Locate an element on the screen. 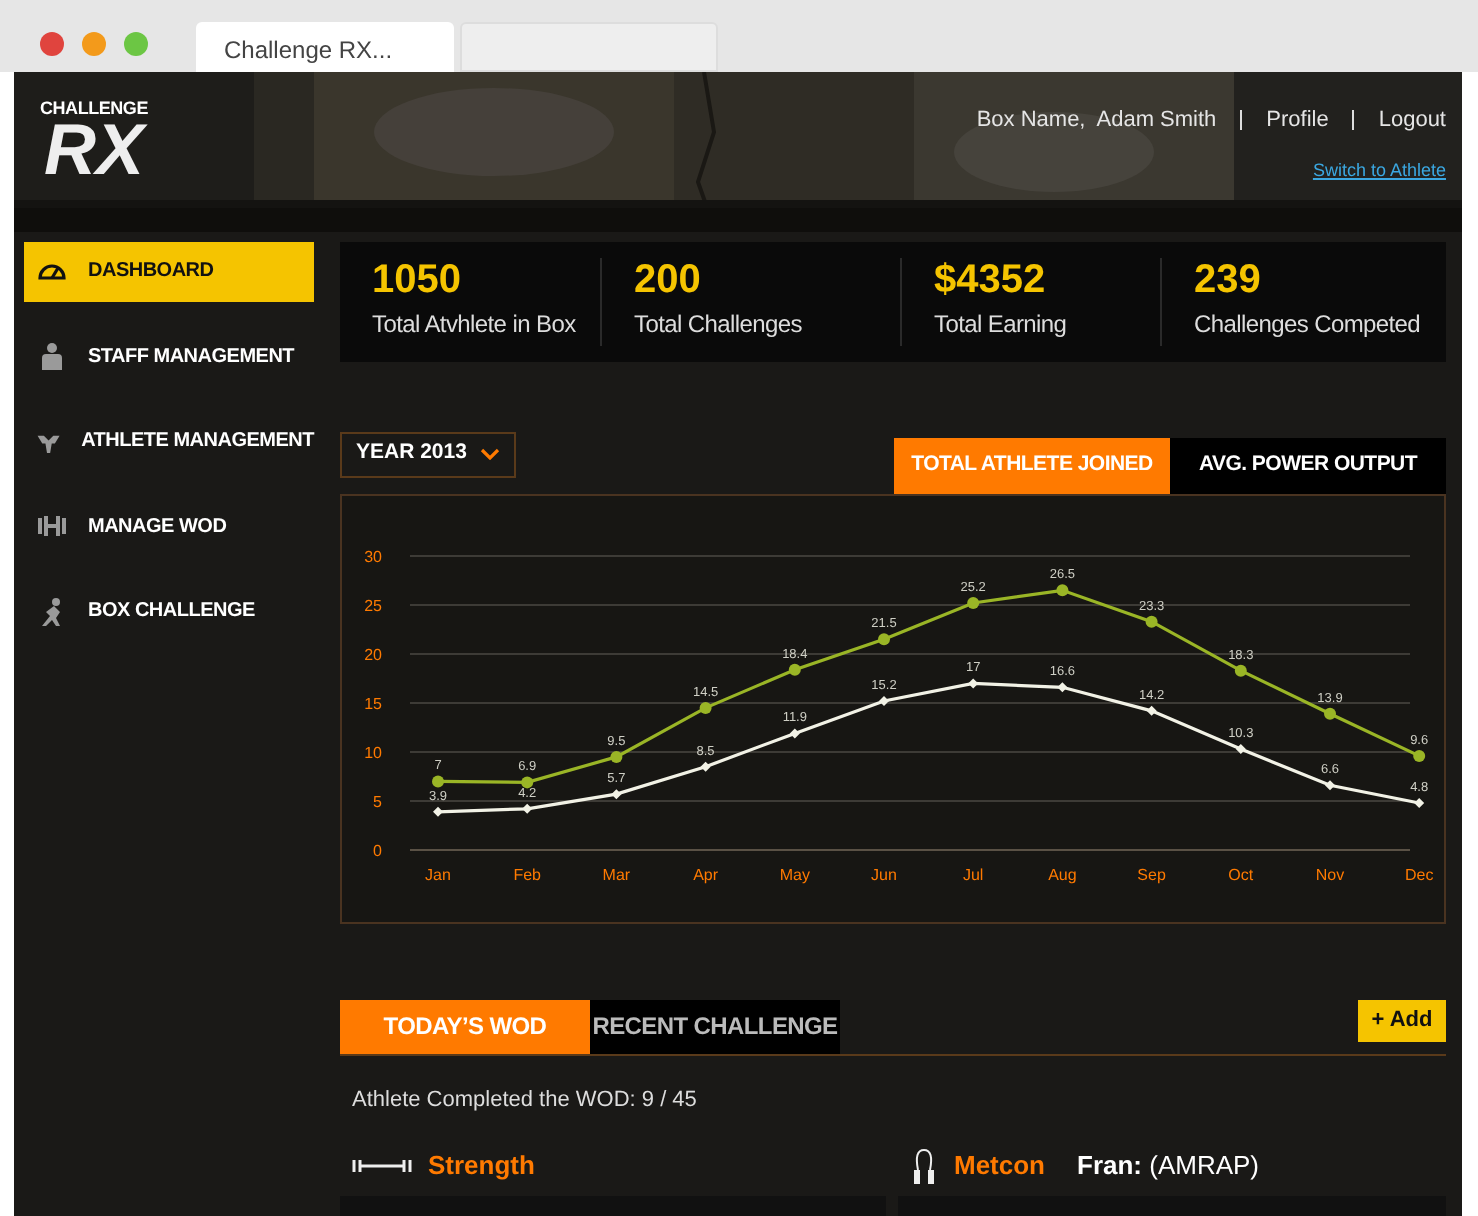 The height and width of the screenshot is (1216, 1478). x-tick-label: Mar is located at coordinates (616, 874).